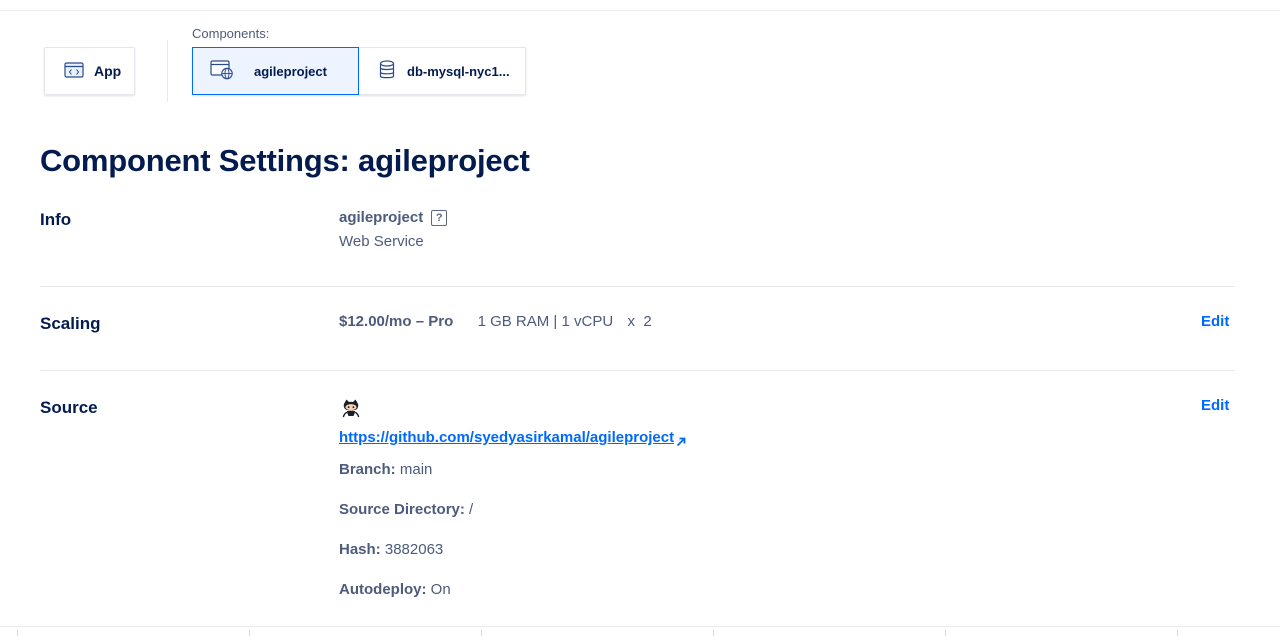  Describe the element at coordinates (351, 410) in the screenshot. I see `github-icon` at that location.